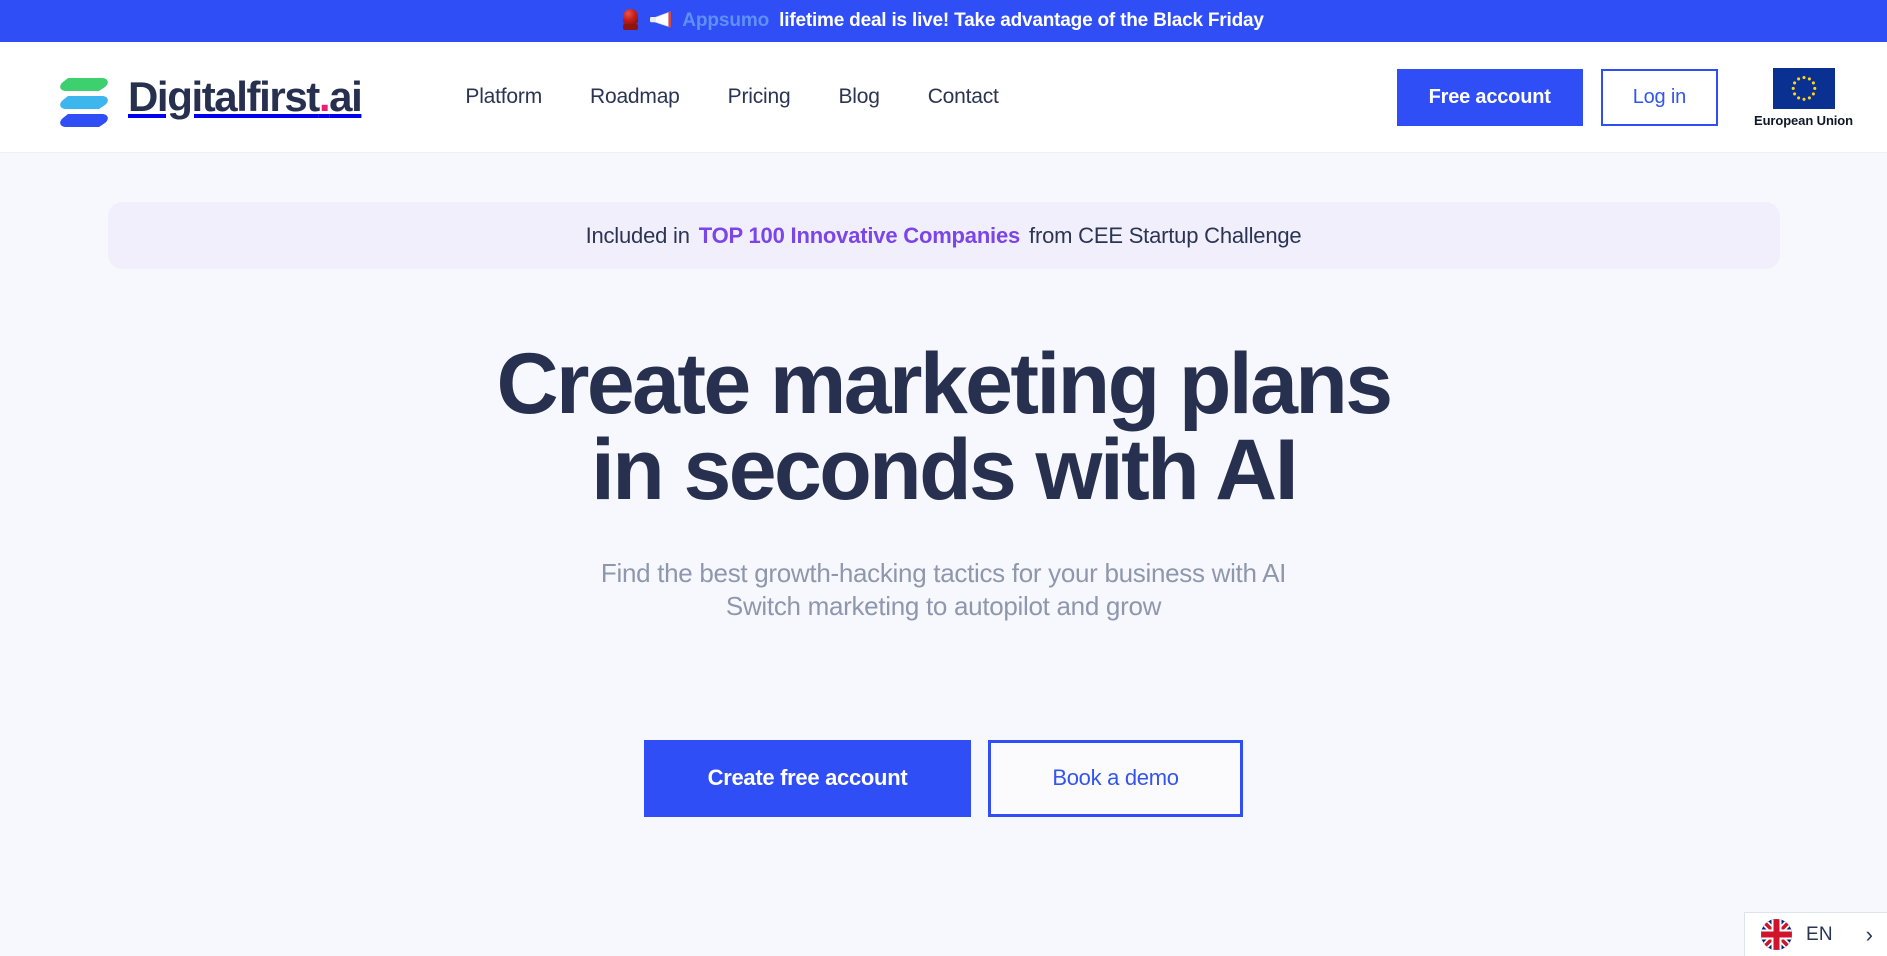 This screenshot has width=1887, height=956. What do you see at coordinates (945, 470) in the screenshot?
I see `hero-title-line-2: in seconds with AI` at bounding box center [945, 470].